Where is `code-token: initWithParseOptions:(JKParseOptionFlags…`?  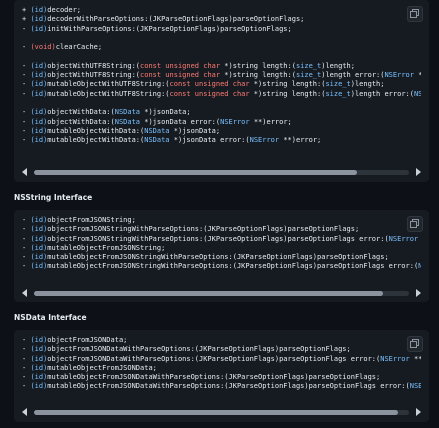
code-token: initWithParseOptions:(JKParseOptionFlags… is located at coordinates (169, 28).